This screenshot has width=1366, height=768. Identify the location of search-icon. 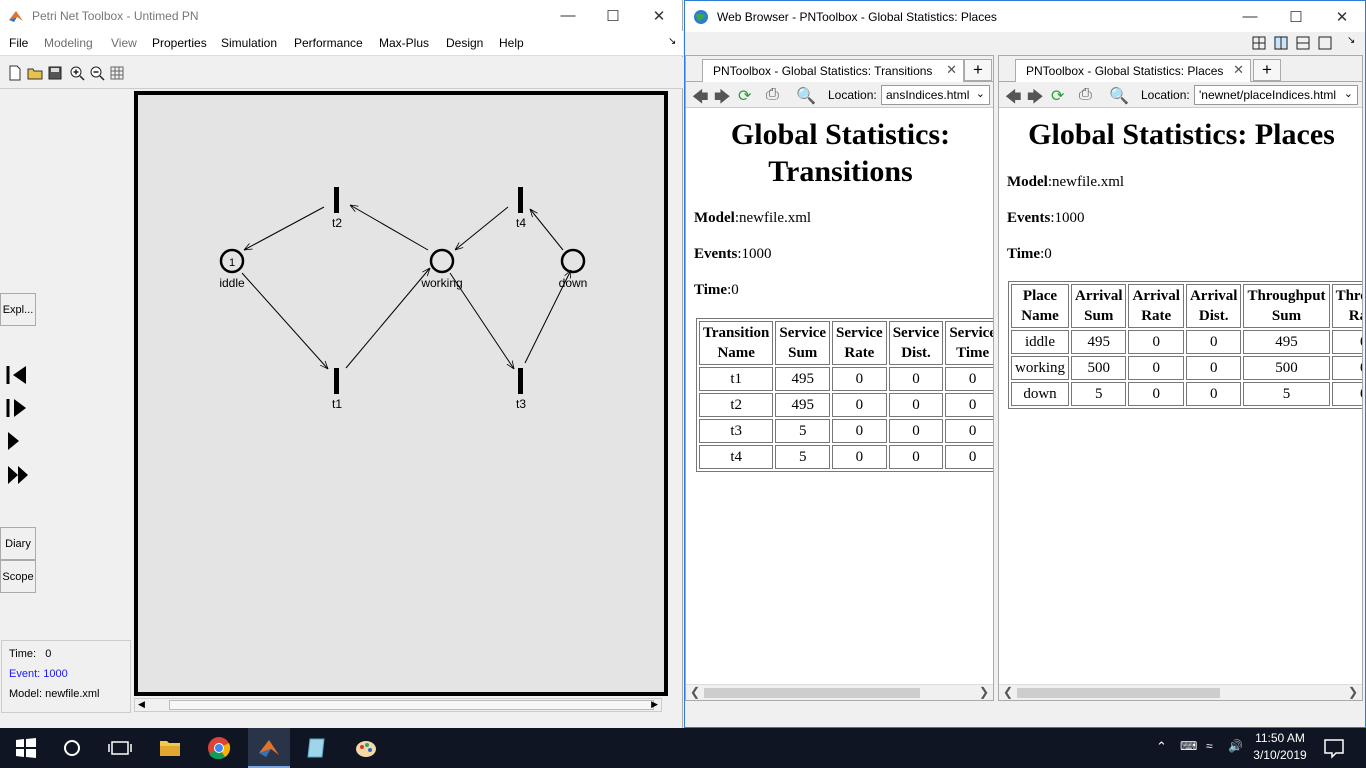
(72, 748).